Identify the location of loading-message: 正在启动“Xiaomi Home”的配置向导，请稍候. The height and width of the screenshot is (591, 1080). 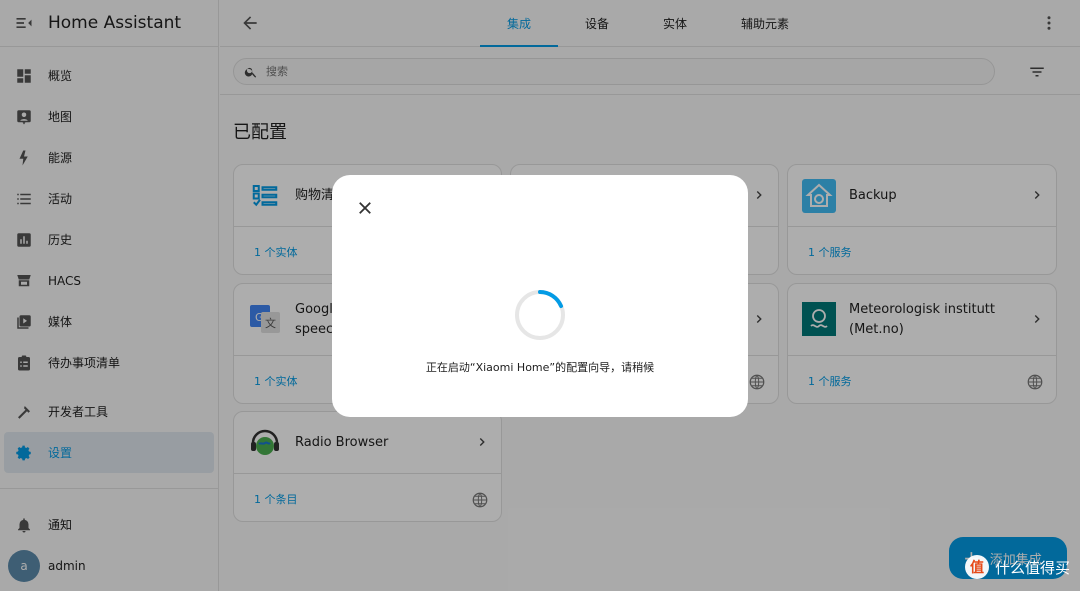
(540, 367).